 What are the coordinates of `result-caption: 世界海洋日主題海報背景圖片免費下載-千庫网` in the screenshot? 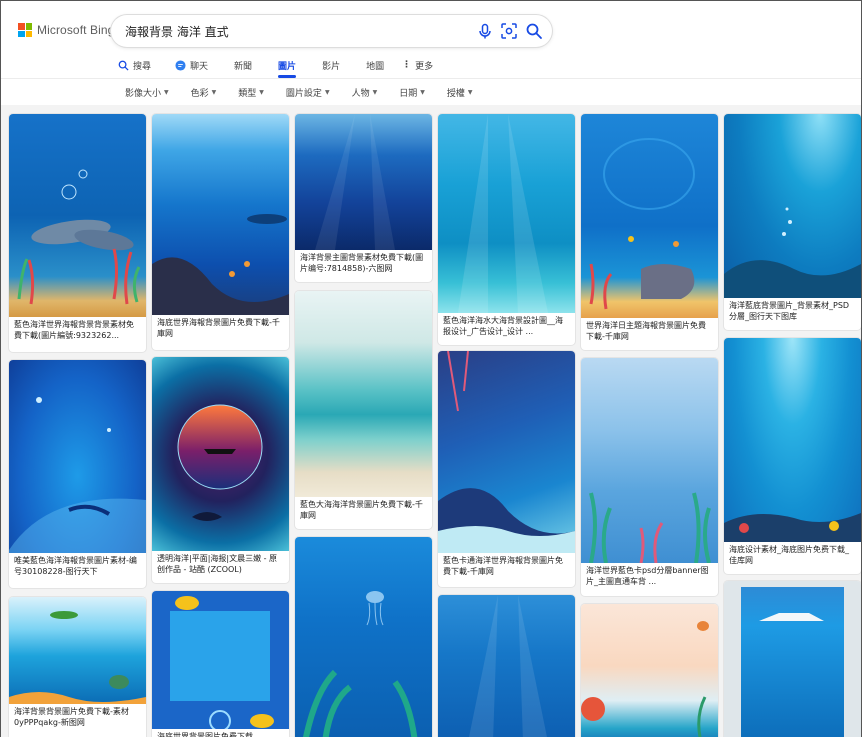 It's located at (646, 331).